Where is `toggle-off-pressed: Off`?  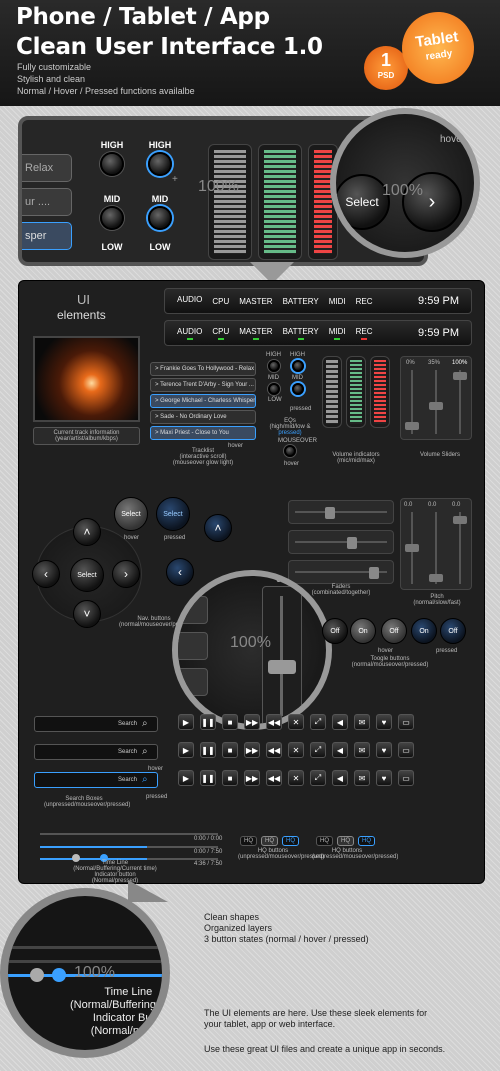
toggle-off-pressed: Off is located at coordinates (453, 631).